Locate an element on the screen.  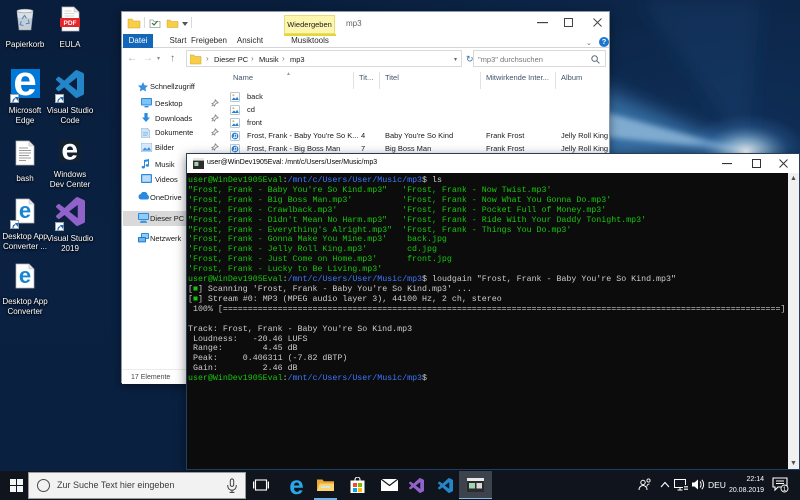
svg-text: PDF is located at coordinates (70, 23).